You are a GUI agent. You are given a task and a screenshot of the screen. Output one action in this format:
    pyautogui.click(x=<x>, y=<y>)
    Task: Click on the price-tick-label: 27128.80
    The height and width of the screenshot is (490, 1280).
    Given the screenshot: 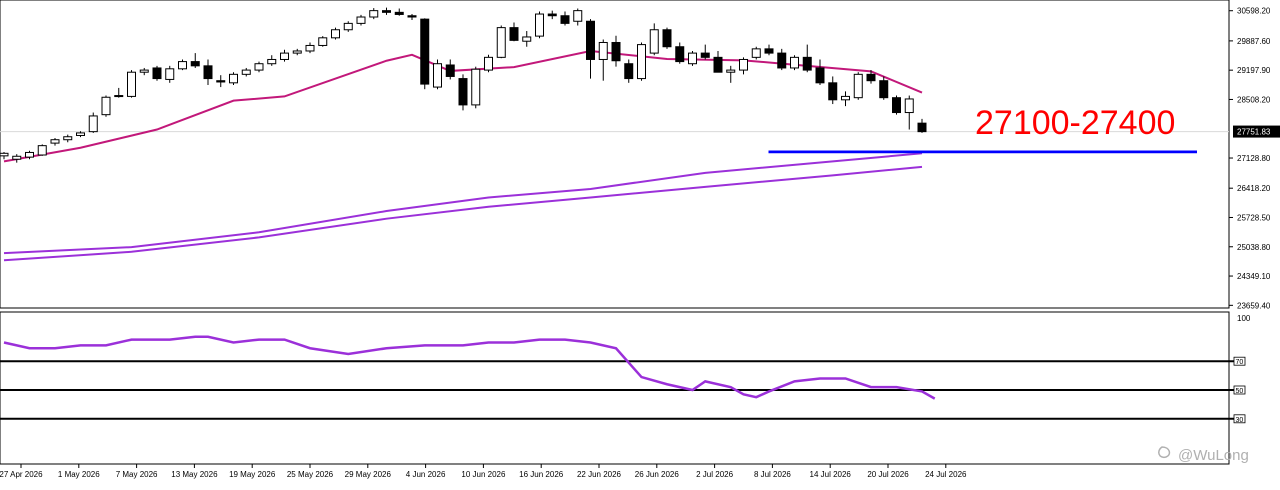 What is the action you would take?
    pyautogui.click(x=1254, y=158)
    